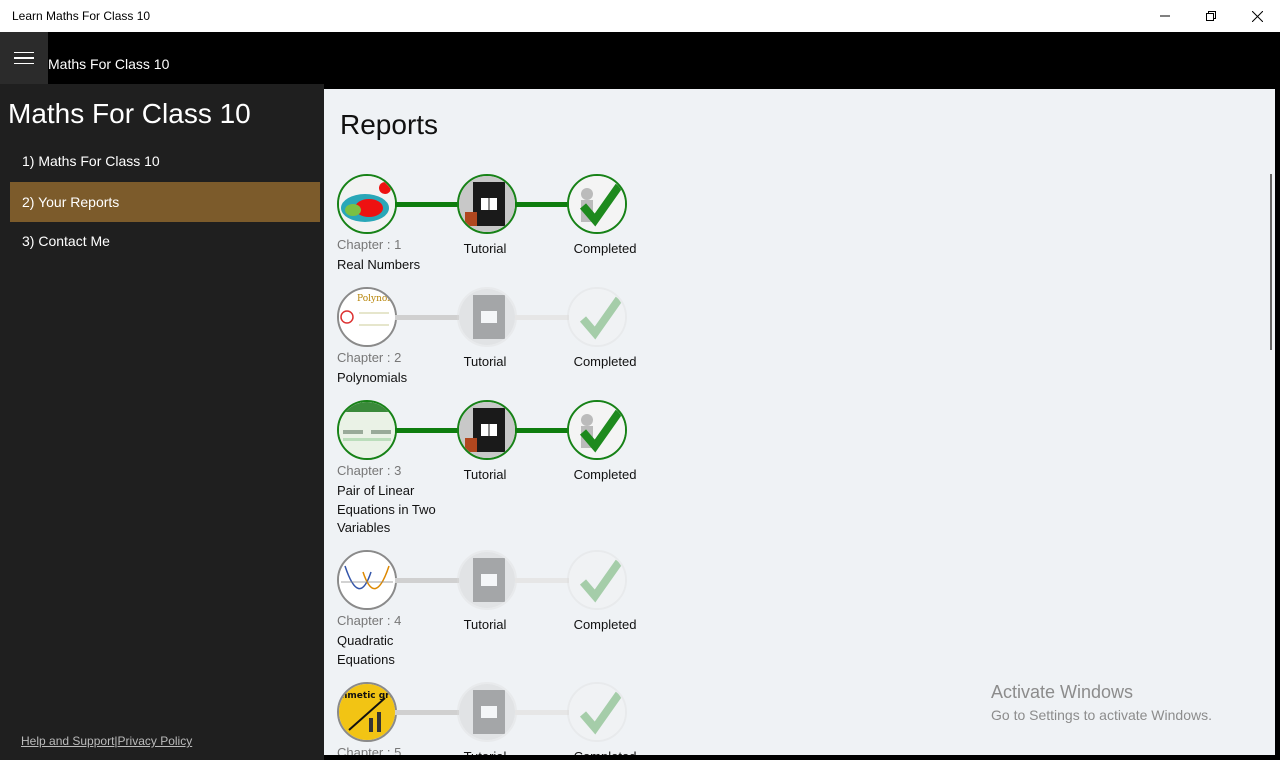 This screenshot has height=760, width=1280. I want to click on chapter-number: Chapter : 4, so click(369, 620).